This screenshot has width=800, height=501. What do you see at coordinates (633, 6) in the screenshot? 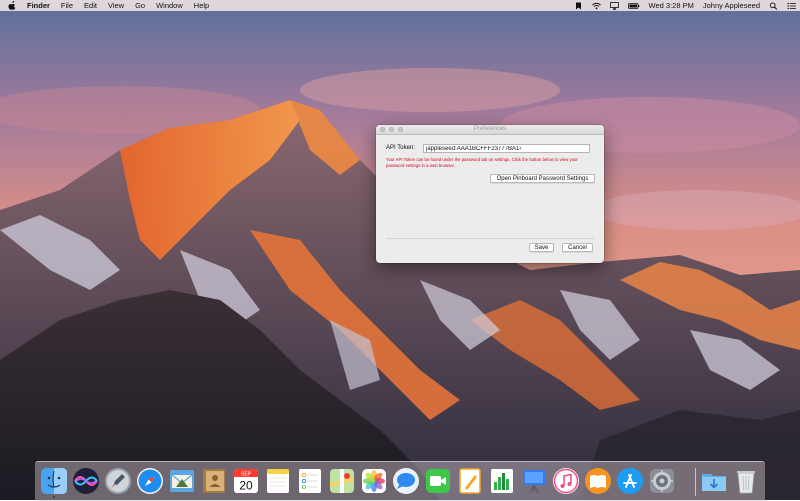
I see `battery-icon` at bounding box center [633, 6].